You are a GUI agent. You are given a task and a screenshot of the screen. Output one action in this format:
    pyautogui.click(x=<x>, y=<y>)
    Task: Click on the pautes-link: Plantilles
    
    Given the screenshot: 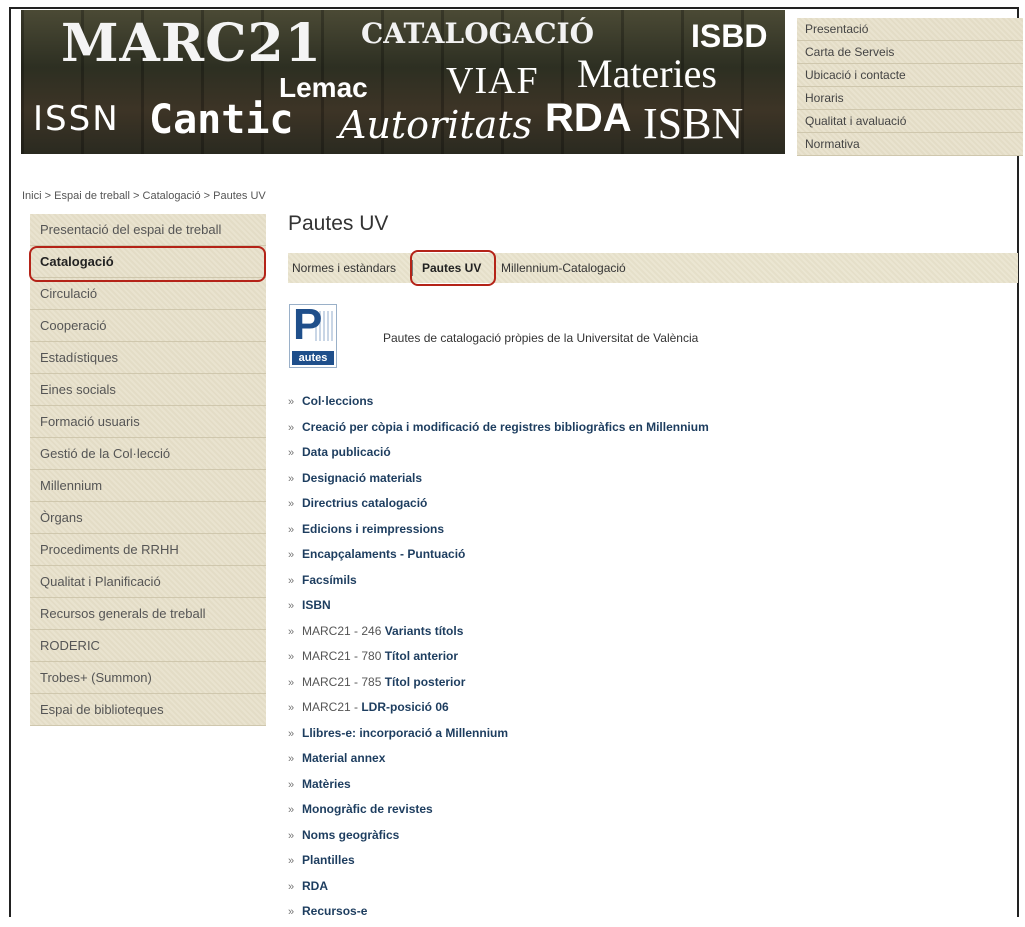 What is the action you would take?
    pyautogui.click(x=328, y=860)
    